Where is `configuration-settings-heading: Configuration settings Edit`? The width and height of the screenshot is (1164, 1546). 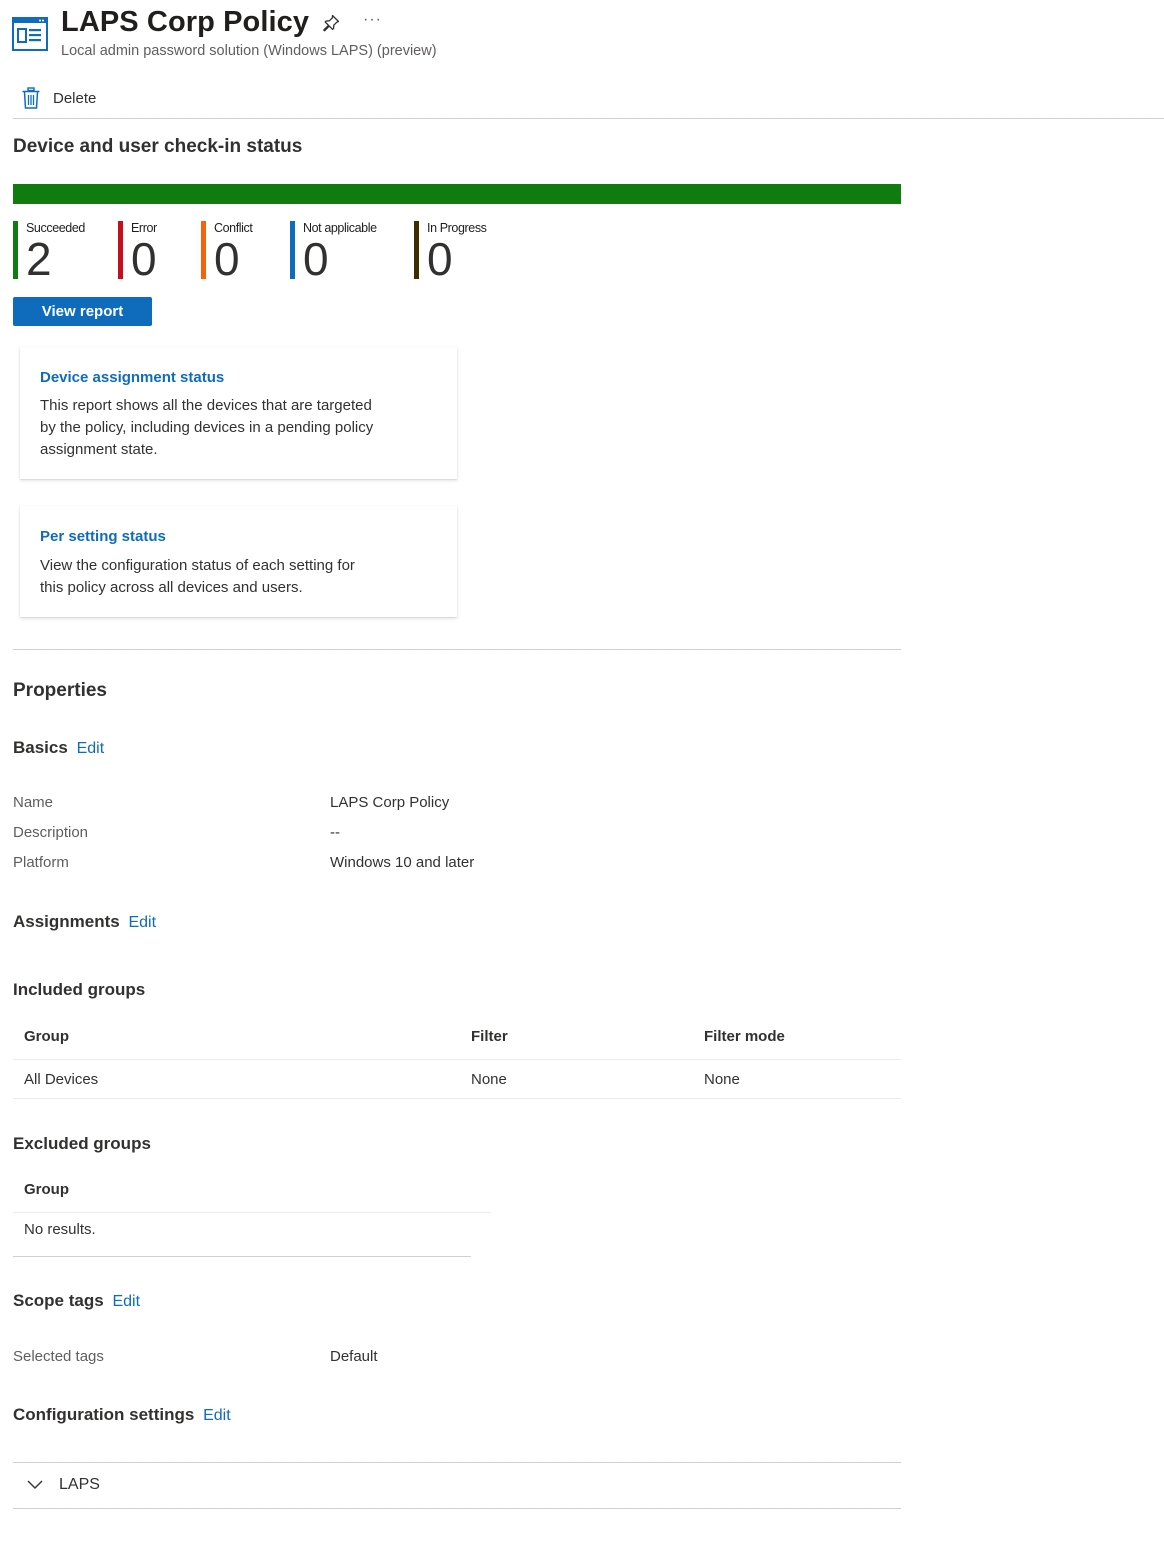 configuration-settings-heading: Configuration settings Edit is located at coordinates (122, 1415).